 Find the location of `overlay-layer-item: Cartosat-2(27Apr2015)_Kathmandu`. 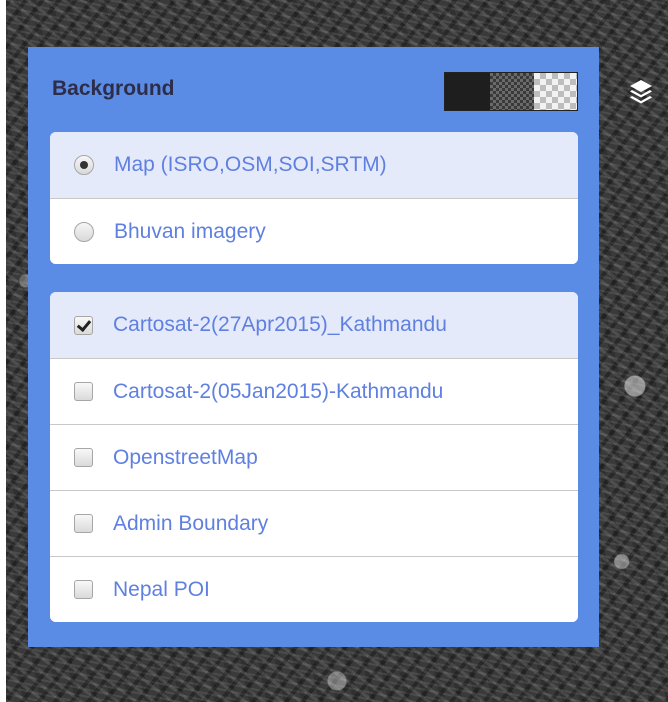

overlay-layer-item: Cartosat-2(27Apr2015)_Kathmandu is located at coordinates (314, 325).